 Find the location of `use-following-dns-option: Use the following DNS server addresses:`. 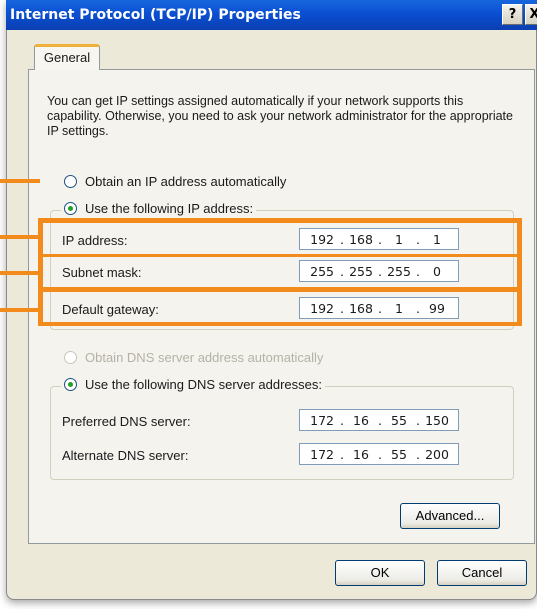

use-following-dns-option: Use the following DNS server addresses: is located at coordinates (193, 384).